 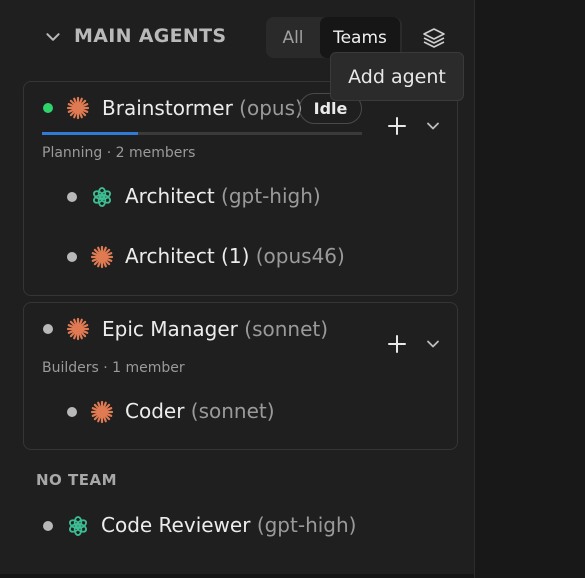 What do you see at coordinates (237, 576) in the screenshot?
I see `bottom-edge` at bounding box center [237, 576].